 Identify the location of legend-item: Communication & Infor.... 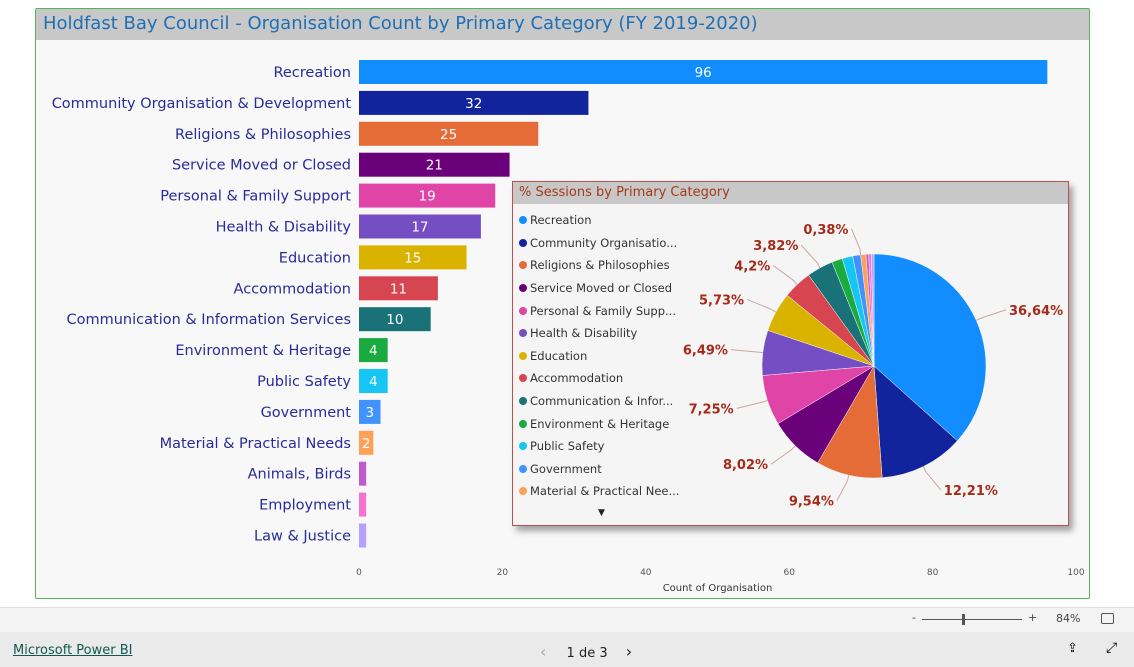
(599, 401).